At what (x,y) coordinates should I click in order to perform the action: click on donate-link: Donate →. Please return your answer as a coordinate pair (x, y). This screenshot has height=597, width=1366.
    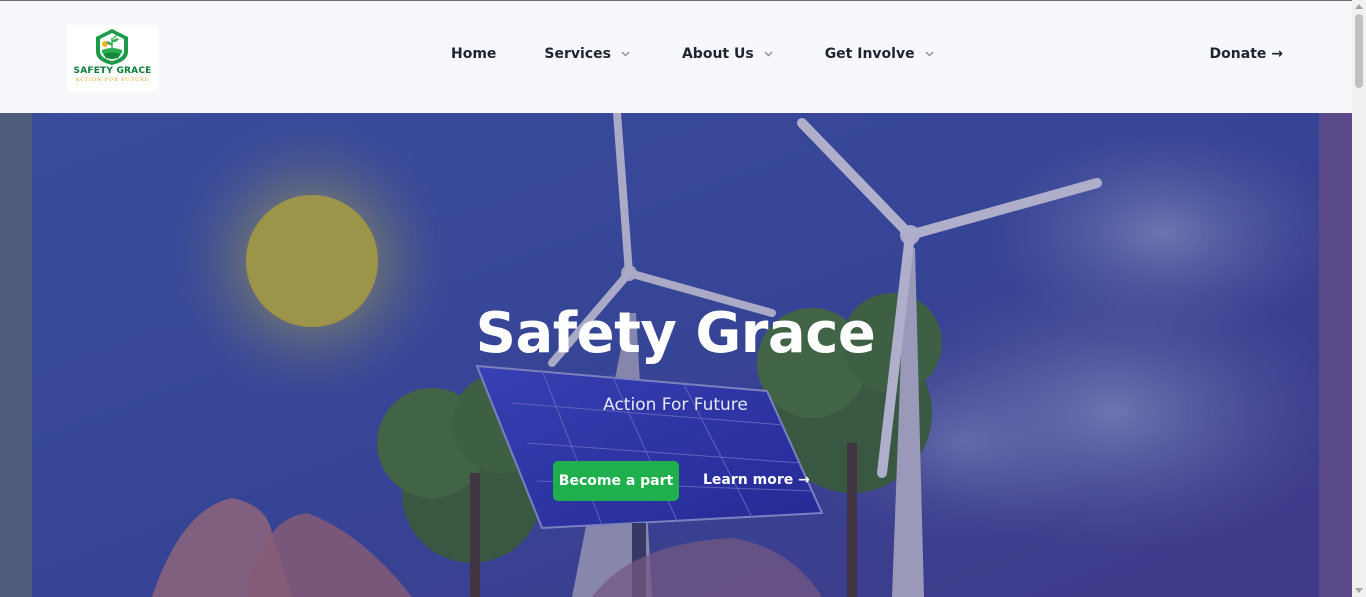
    Looking at the image, I should click on (1246, 54).